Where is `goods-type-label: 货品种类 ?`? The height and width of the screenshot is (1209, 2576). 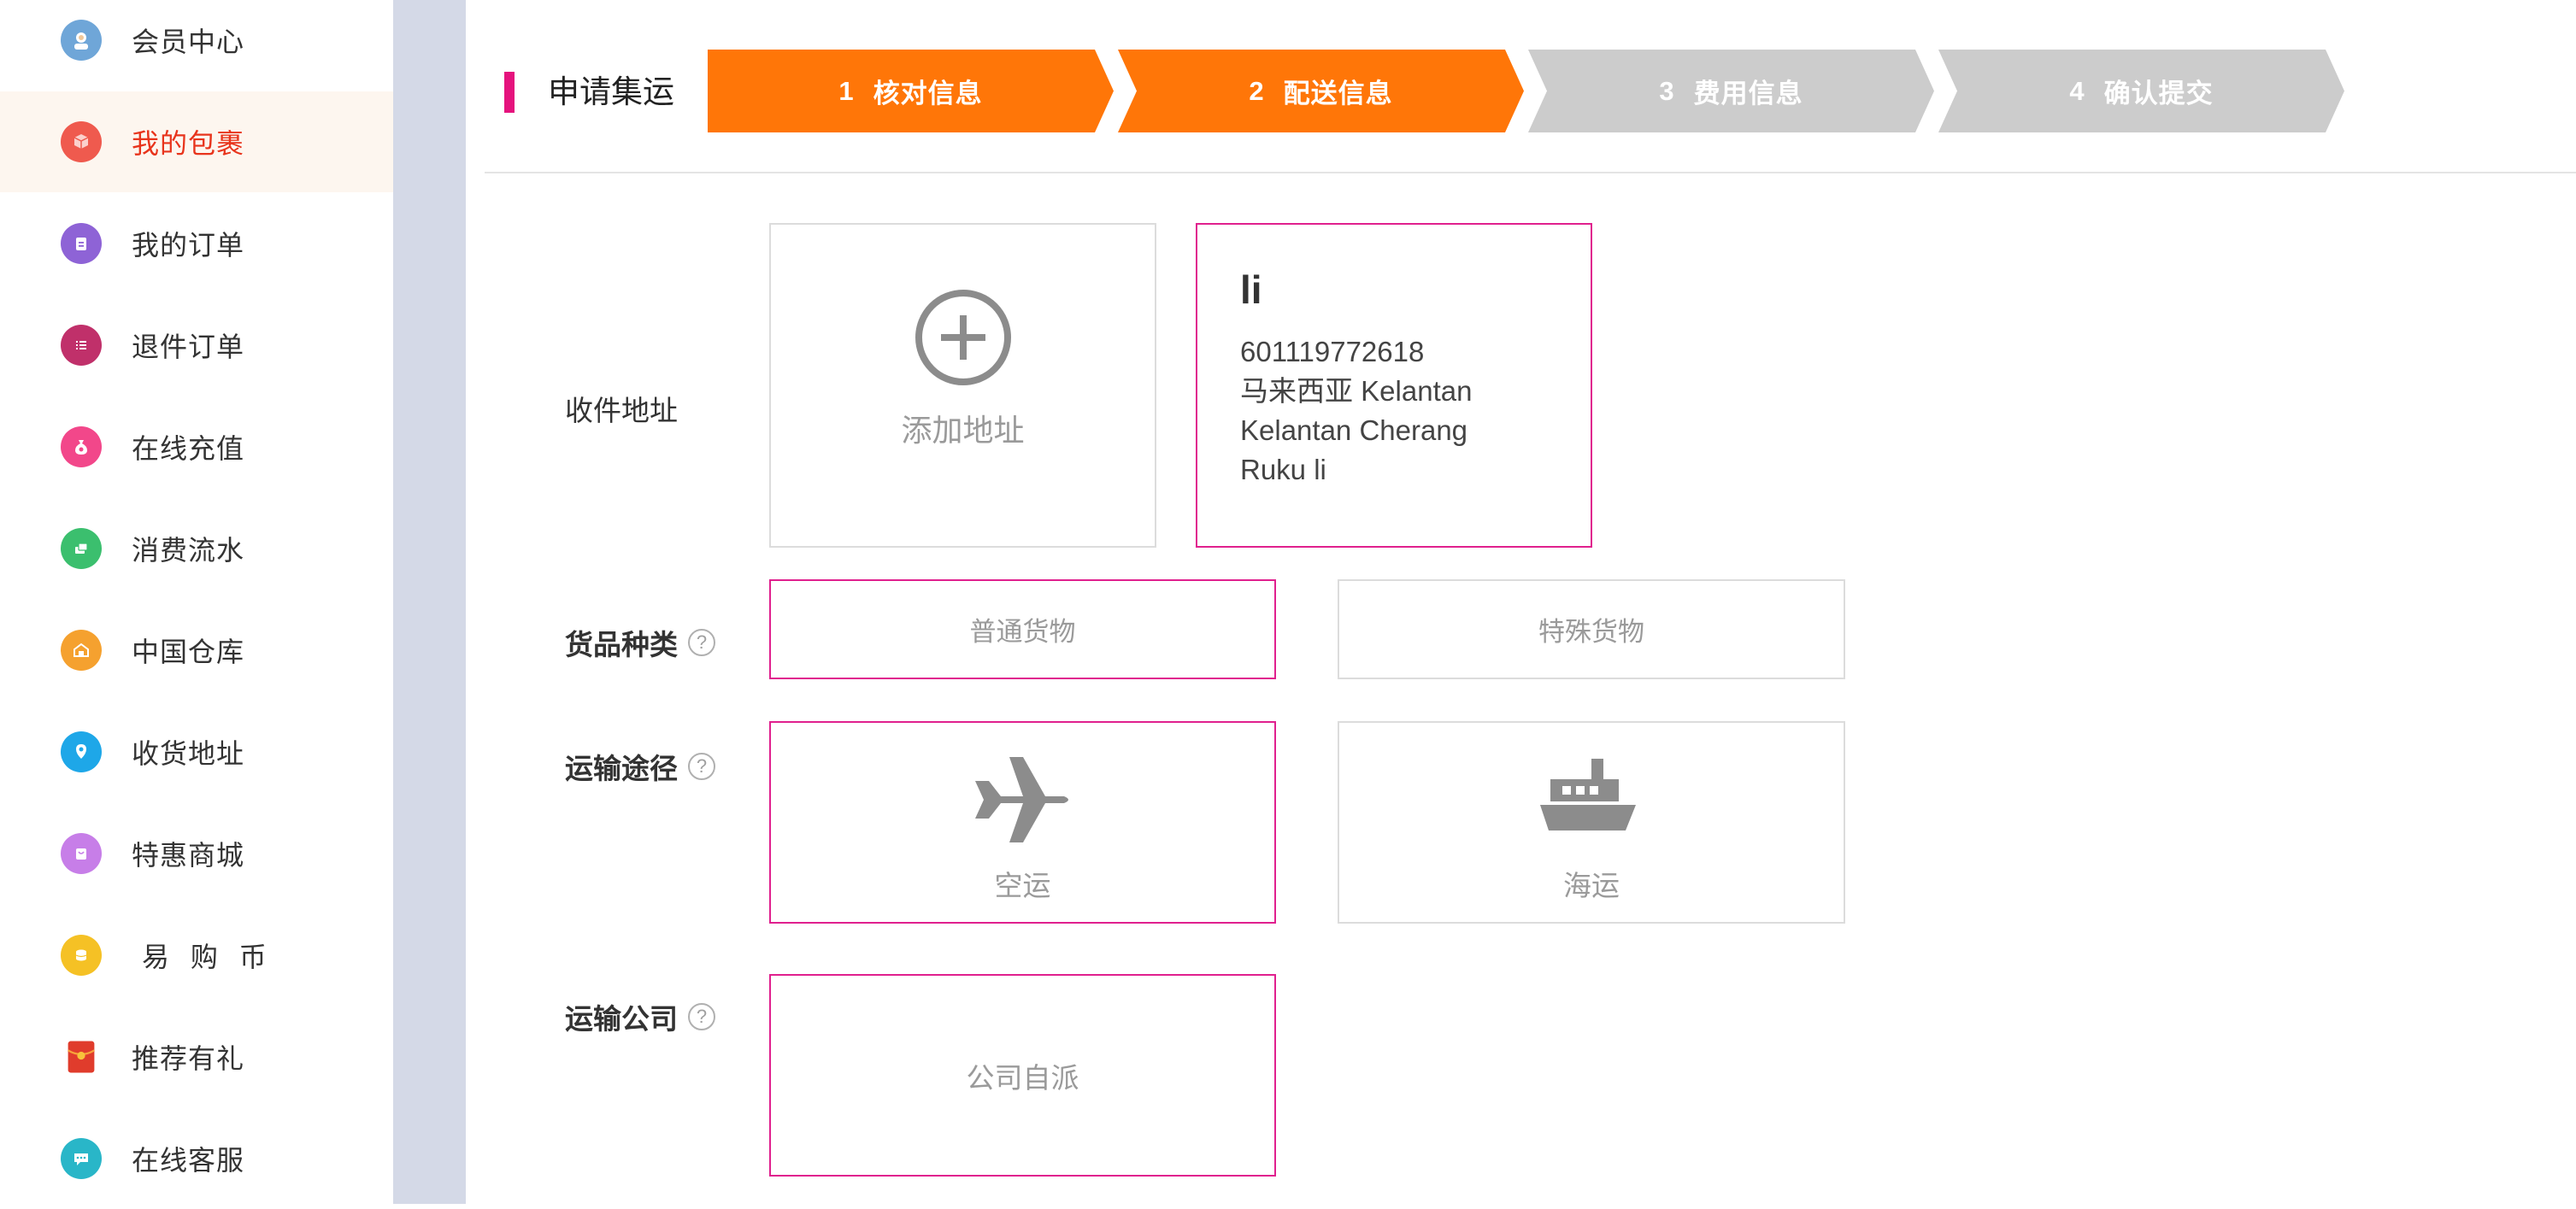
goods-type-label: 货品种类 ? is located at coordinates (640, 642).